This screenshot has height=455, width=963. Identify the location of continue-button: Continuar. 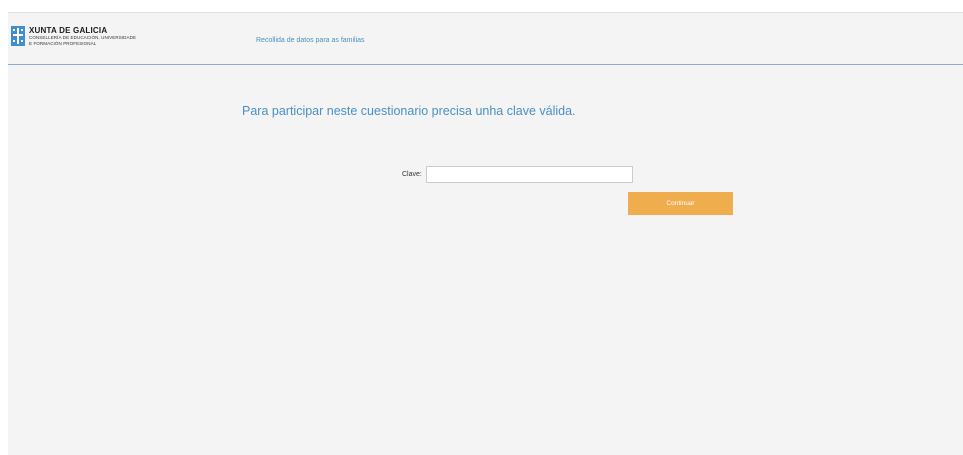
(680, 203).